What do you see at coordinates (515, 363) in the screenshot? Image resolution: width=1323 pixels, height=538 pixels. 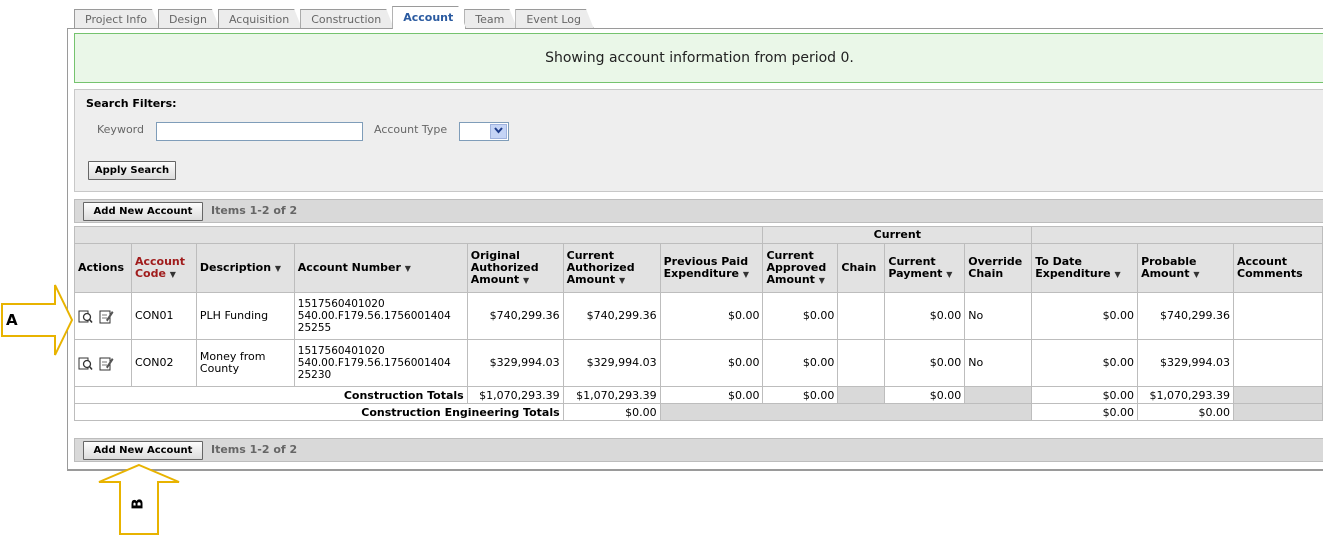 I see `cell-original-authorized: $329,994.03` at bounding box center [515, 363].